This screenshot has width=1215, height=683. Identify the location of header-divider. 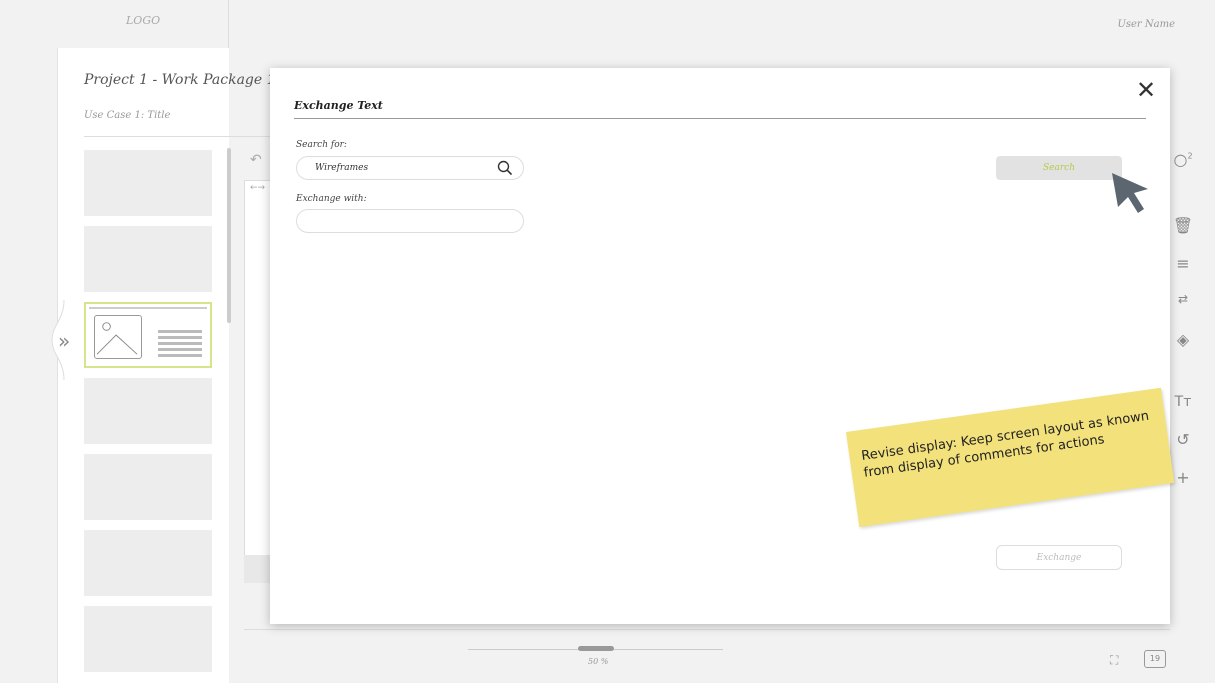
(228, 24).